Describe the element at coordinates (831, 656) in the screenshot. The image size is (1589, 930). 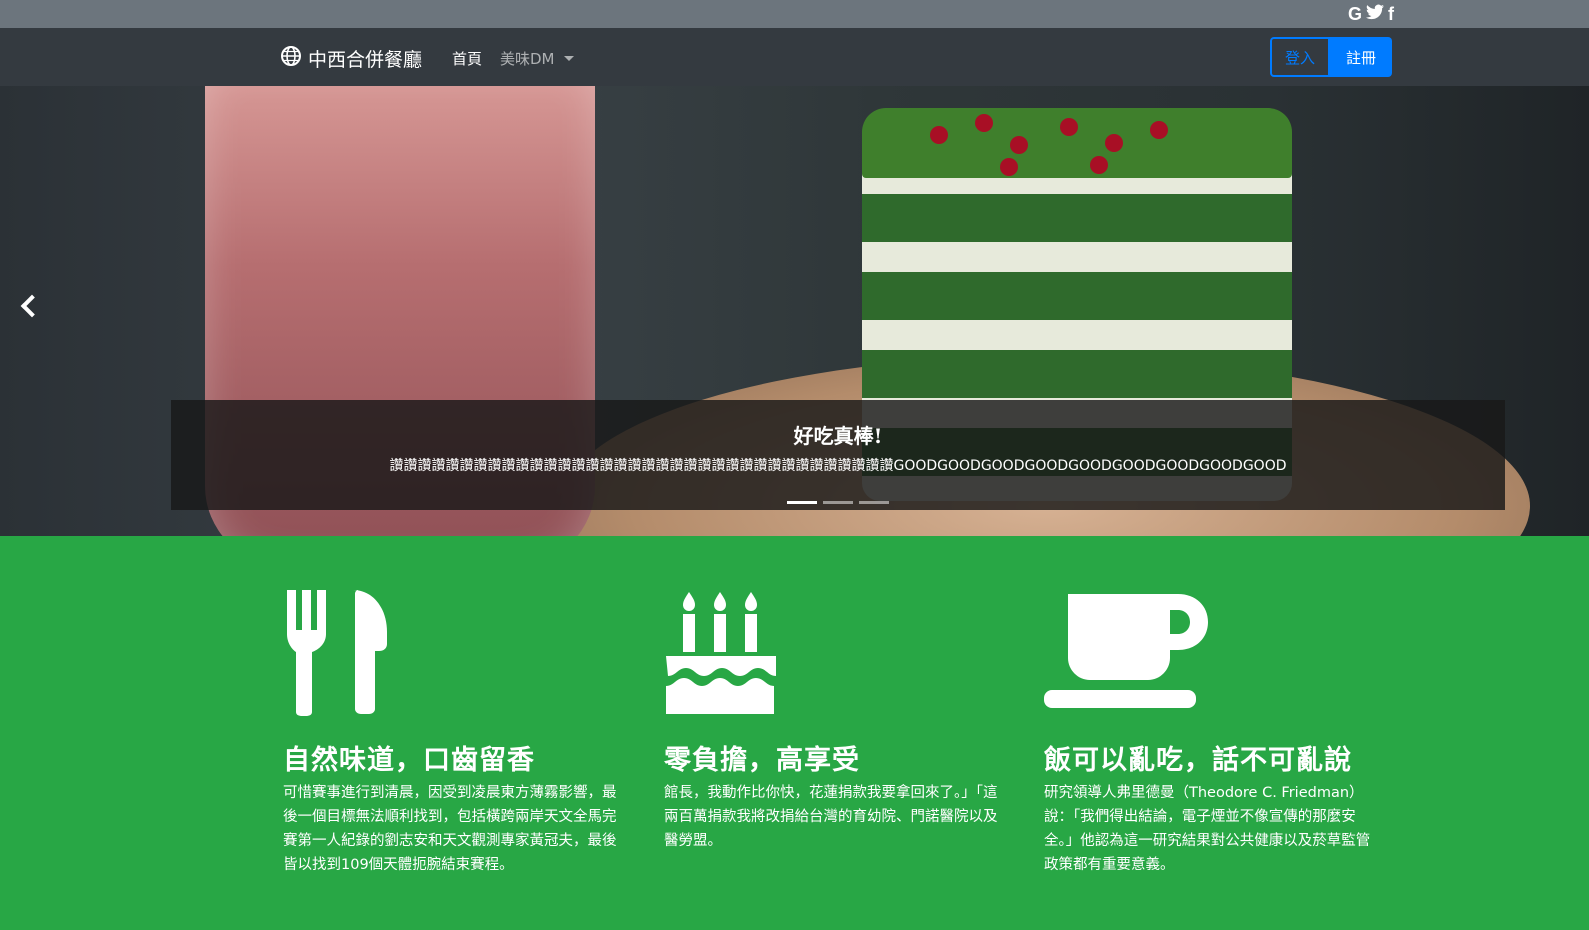
I see `birthday-cake-icon` at that location.